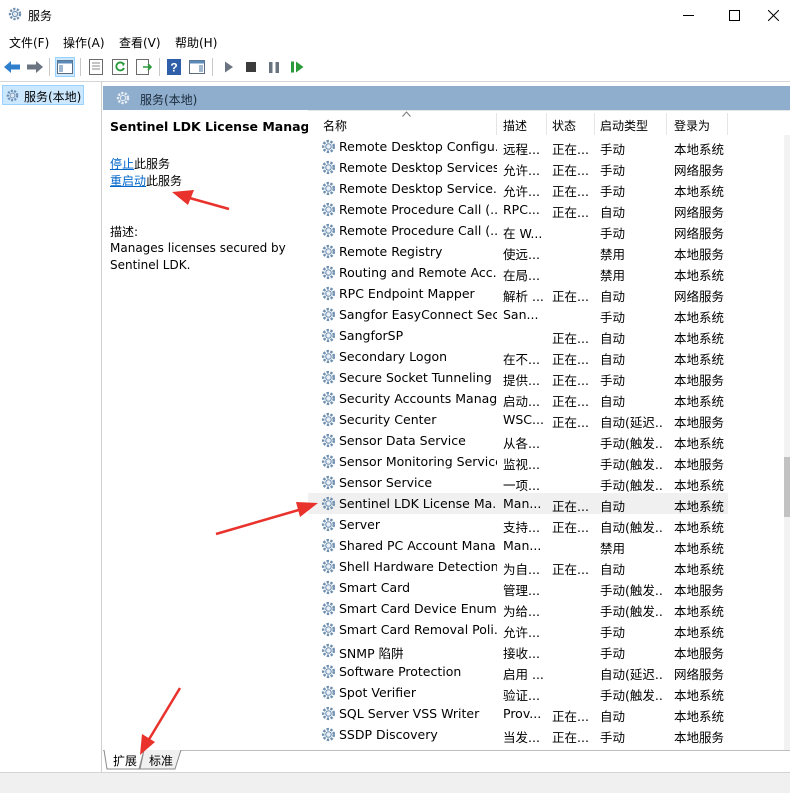  Describe the element at coordinates (144, 67) in the screenshot. I see `export-list-button` at that location.